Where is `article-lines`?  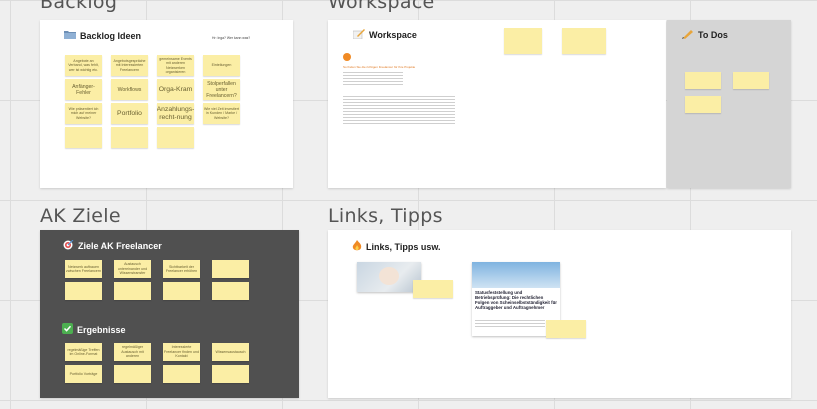
article-lines is located at coordinates (510, 324).